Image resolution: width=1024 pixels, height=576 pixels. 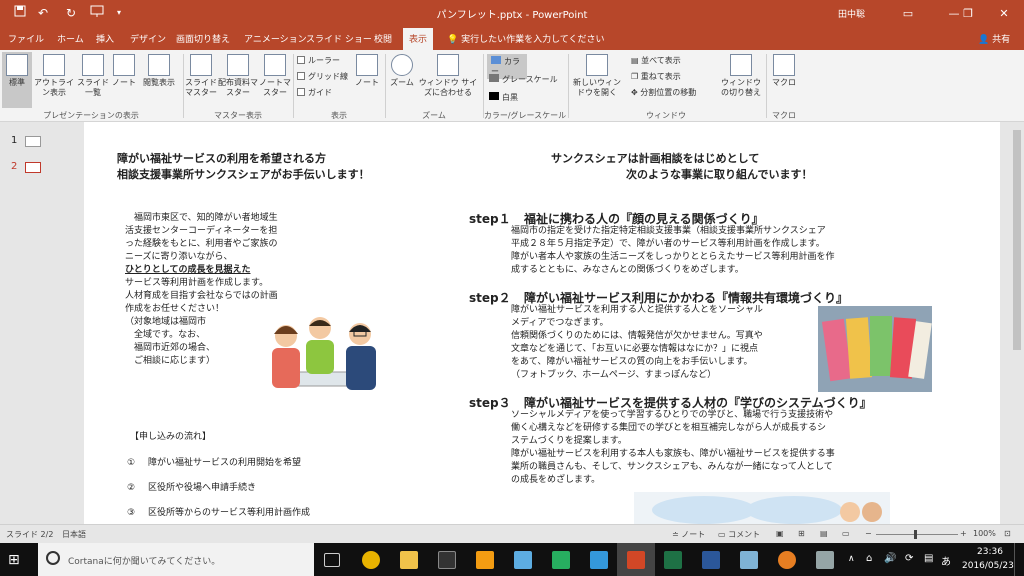 What do you see at coordinates (202, 488) in the screenshot?
I see `flow-step: 区役所や役場へ申請手続き` at bounding box center [202, 488].